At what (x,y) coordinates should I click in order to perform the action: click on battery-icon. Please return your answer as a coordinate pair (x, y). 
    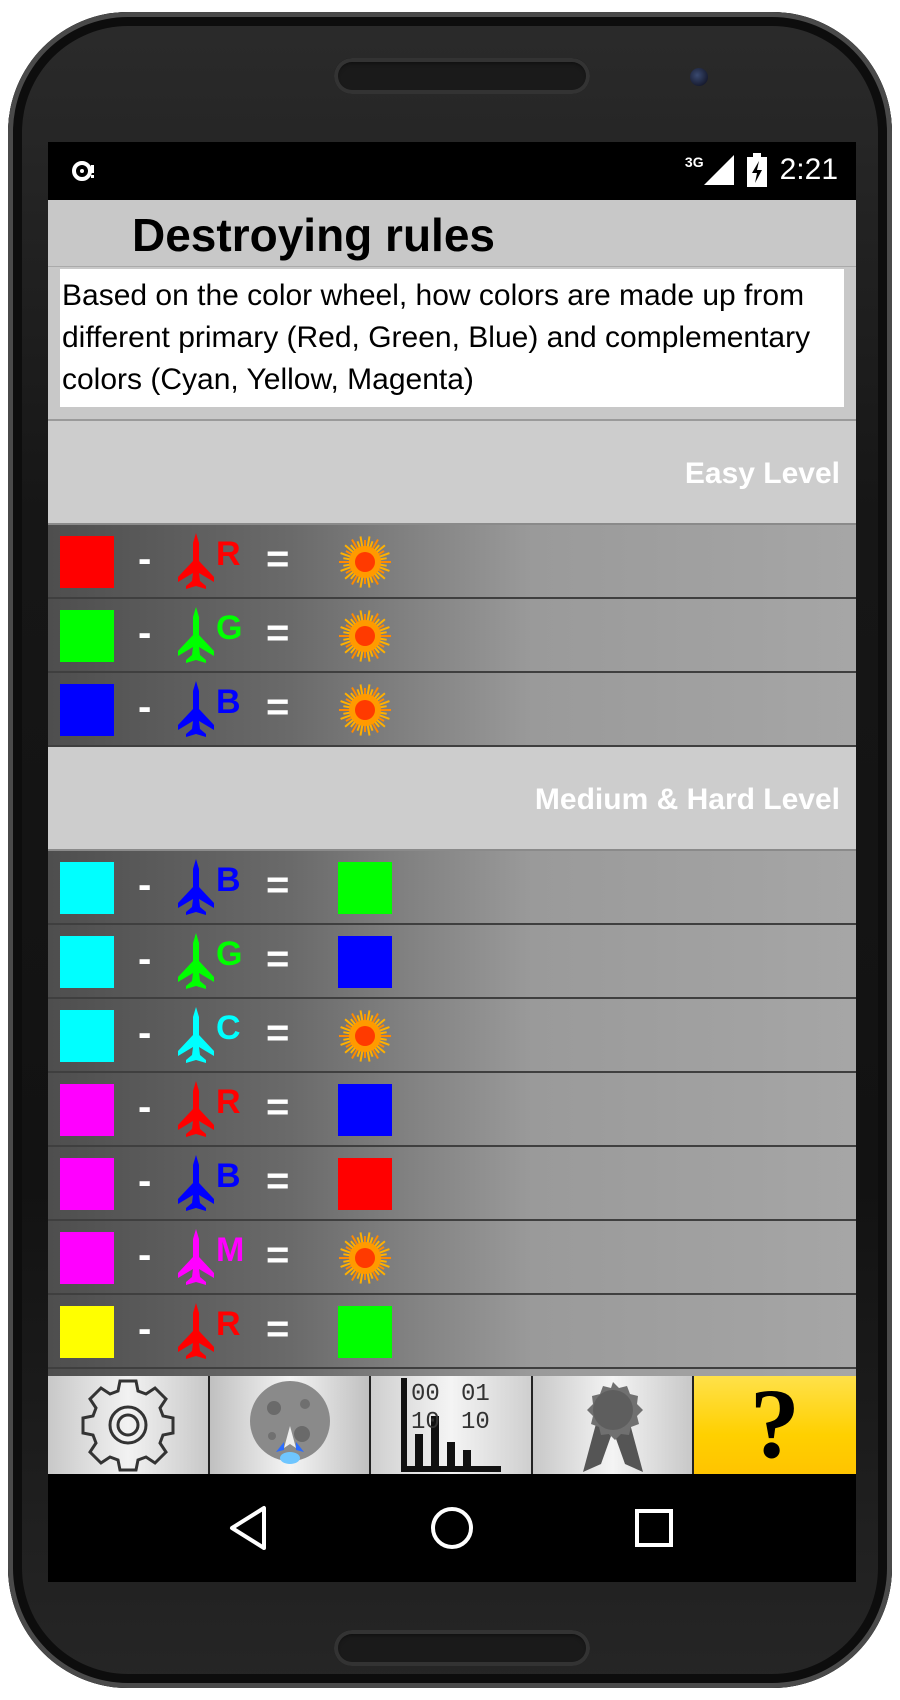
    Looking at the image, I should click on (756, 170).